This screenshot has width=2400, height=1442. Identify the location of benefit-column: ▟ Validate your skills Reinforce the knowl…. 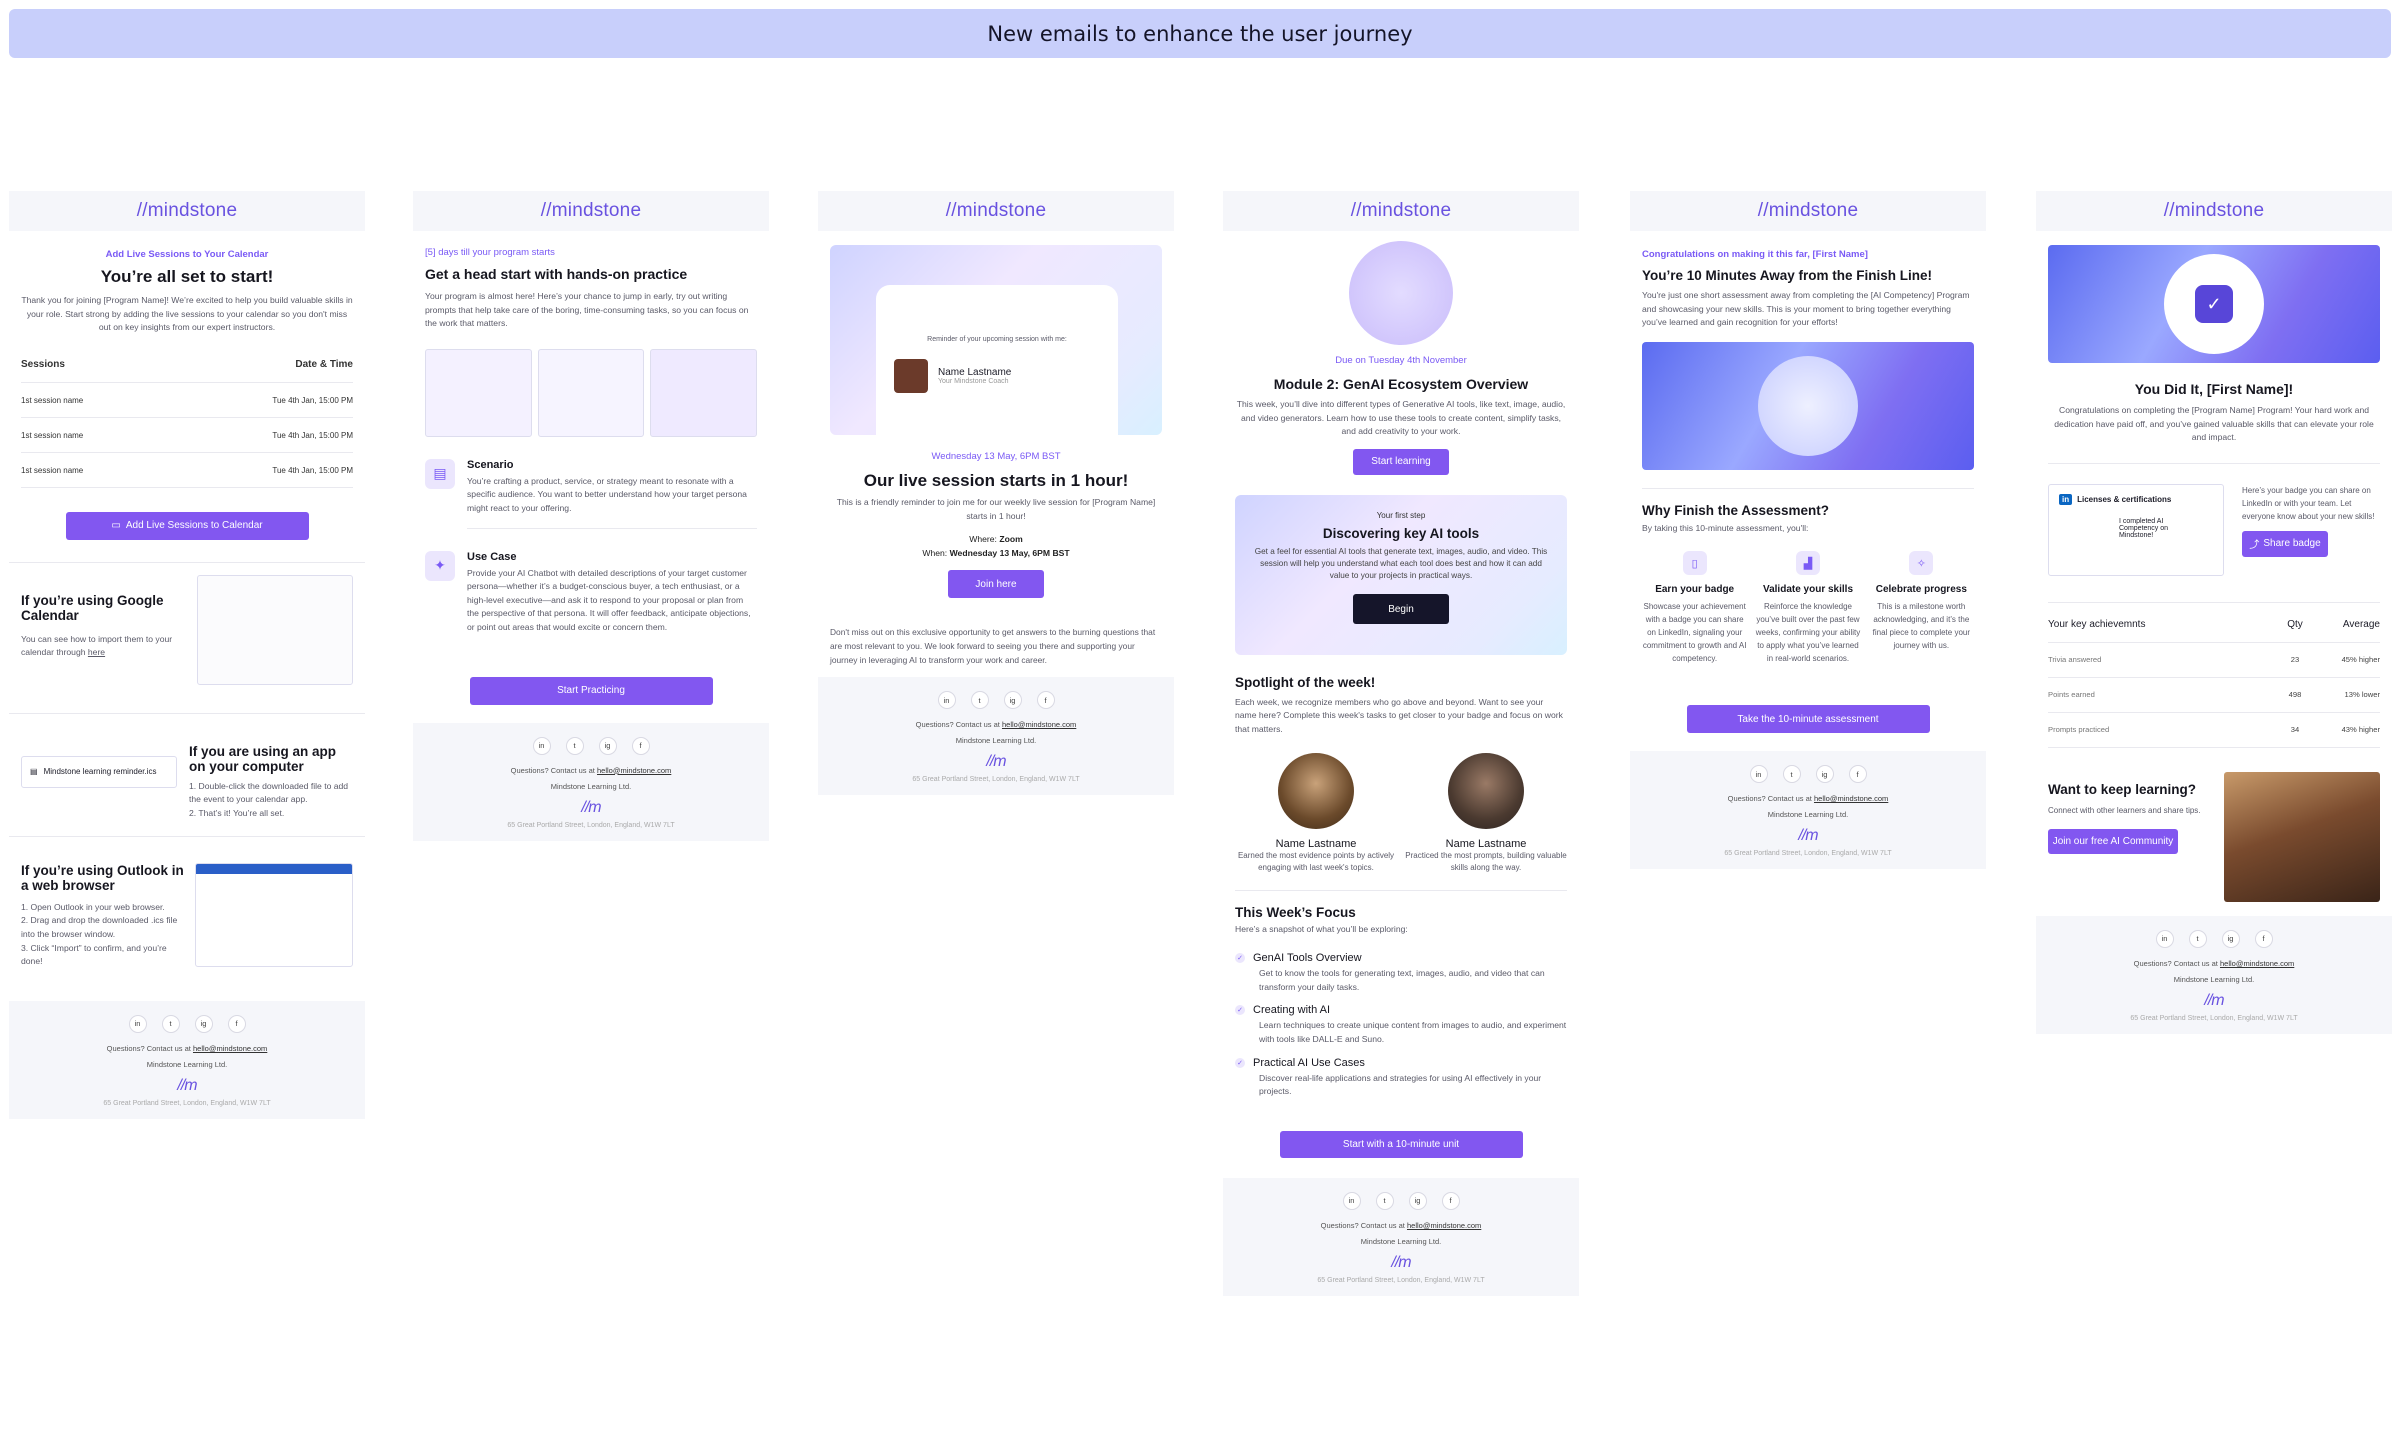
(1807, 608).